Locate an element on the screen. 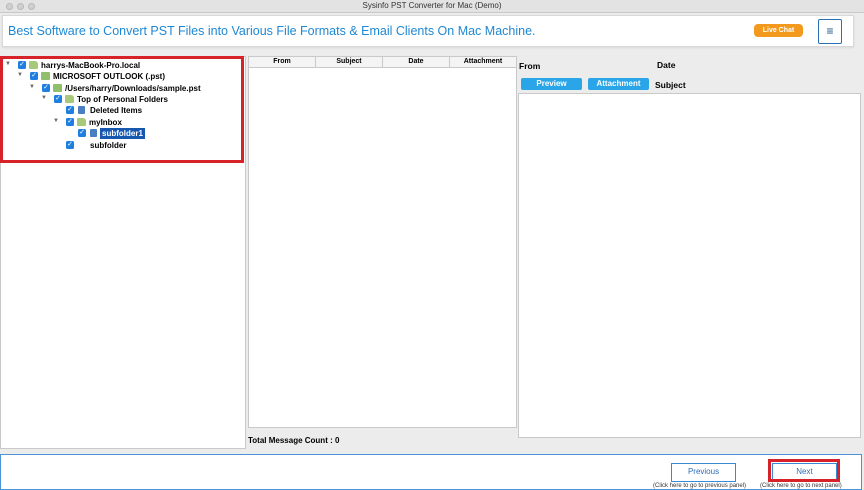 The width and height of the screenshot is (864, 490). column-header-attachment: Attachment is located at coordinates (483, 62).